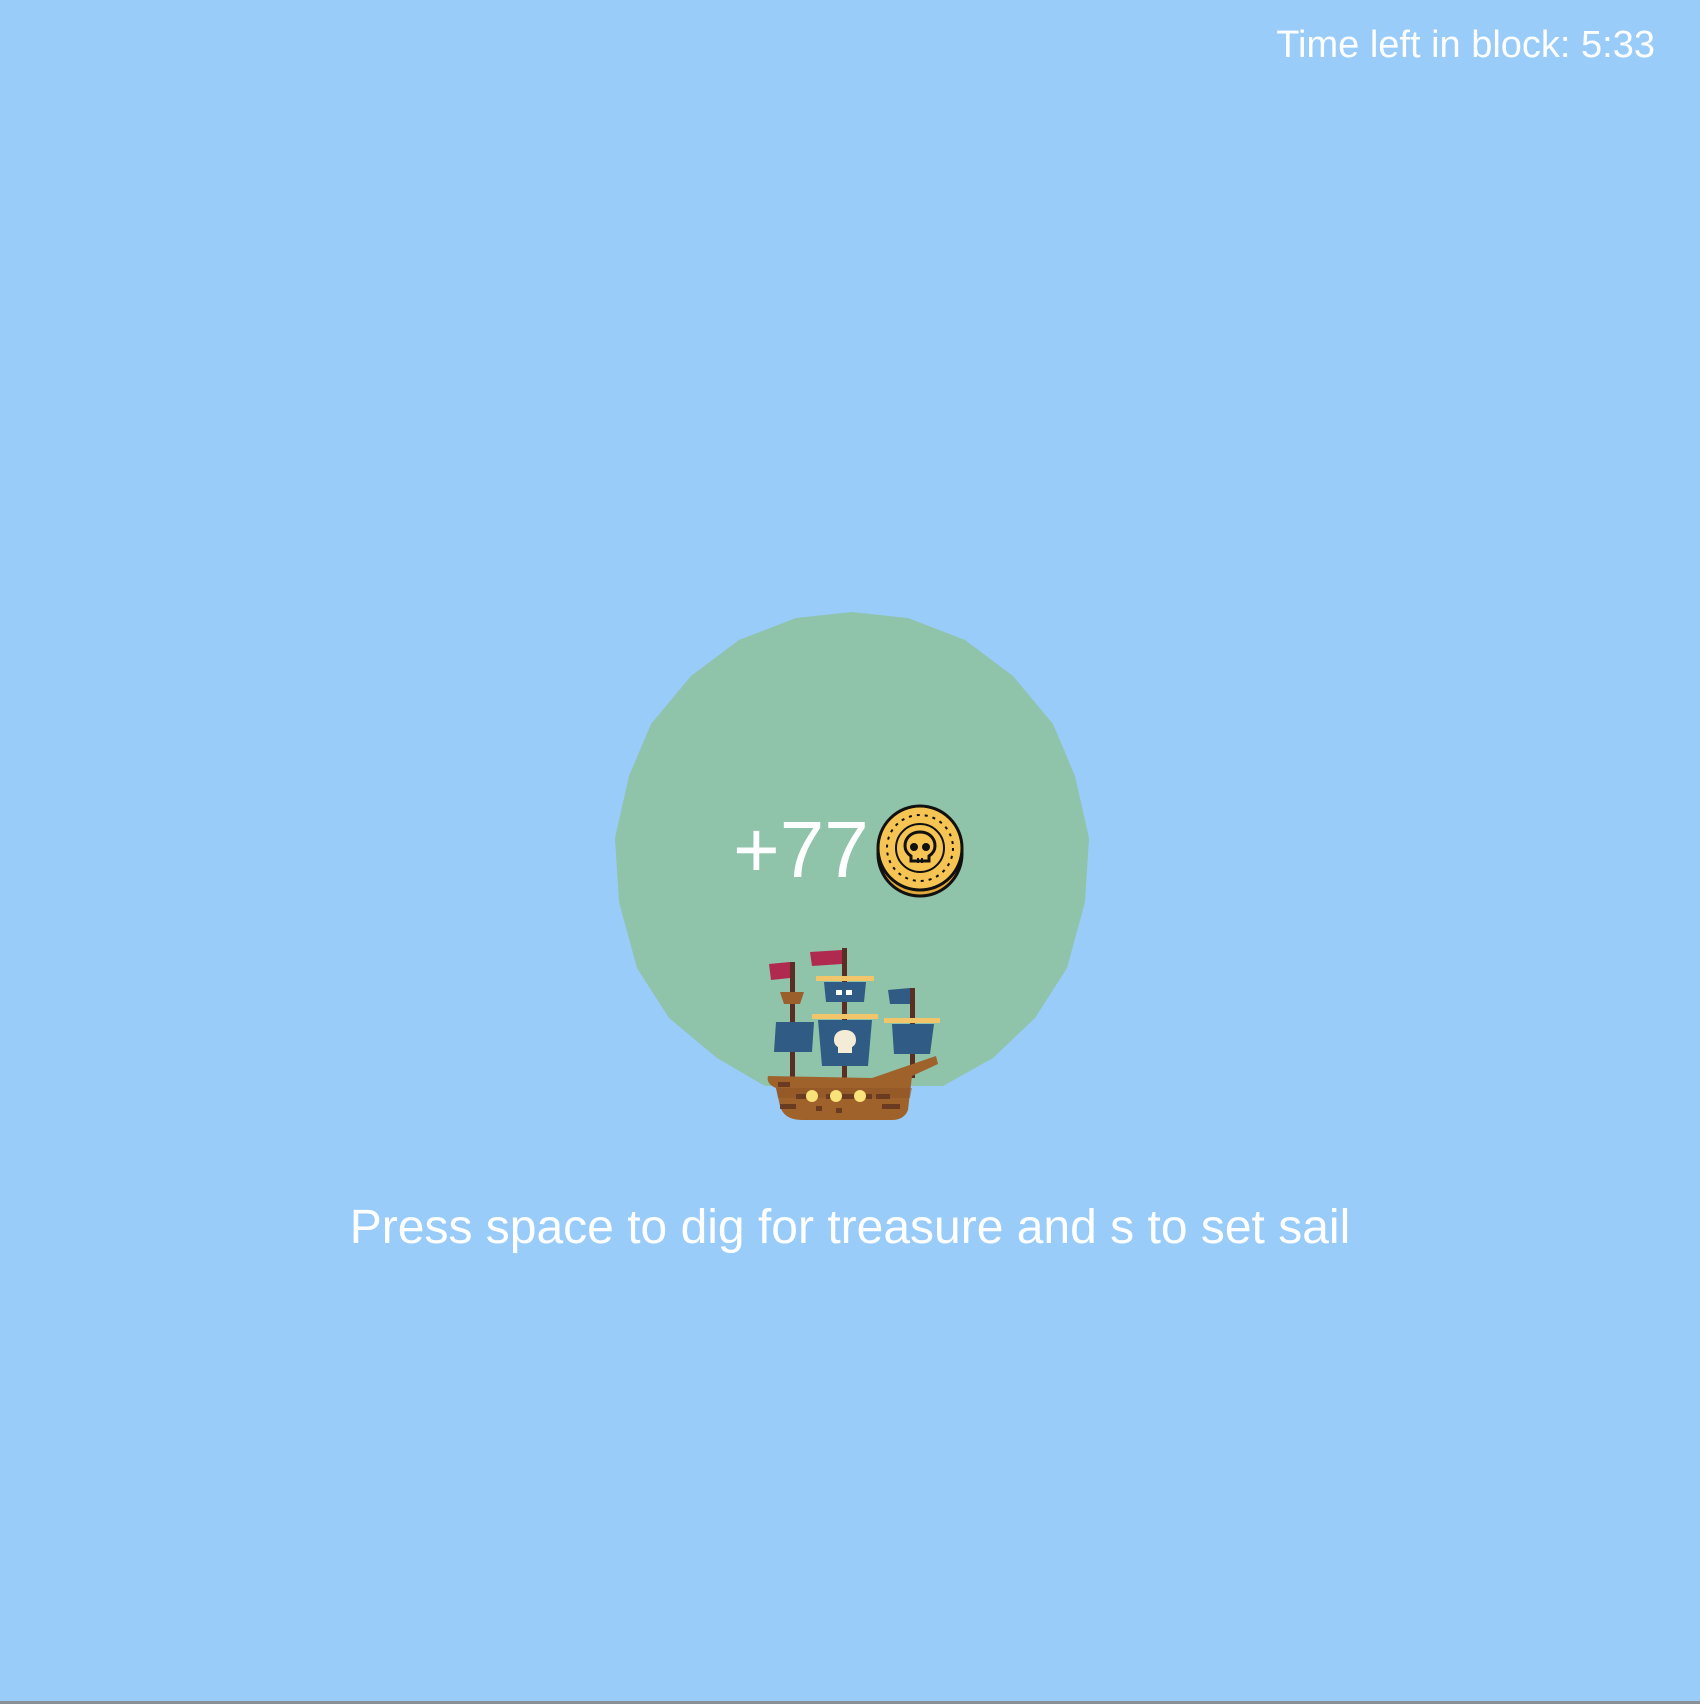 Image resolution: width=1700 pixels, height=1704 pixels. Describe the element at coordinates (853, 1034) in the screenshot. I see `pirate-ship-icon` at that location.